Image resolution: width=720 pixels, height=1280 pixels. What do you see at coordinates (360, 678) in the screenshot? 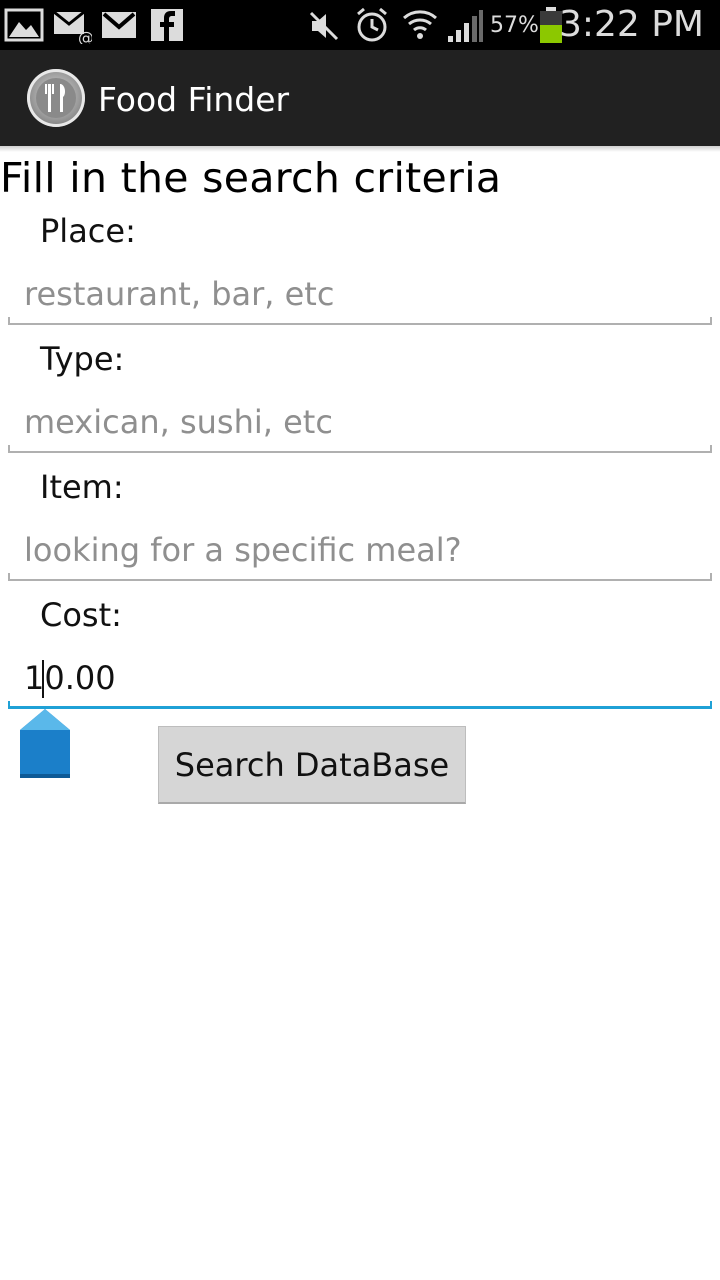
I see `cost-field: 10.00` at bounding box center [360, 678].